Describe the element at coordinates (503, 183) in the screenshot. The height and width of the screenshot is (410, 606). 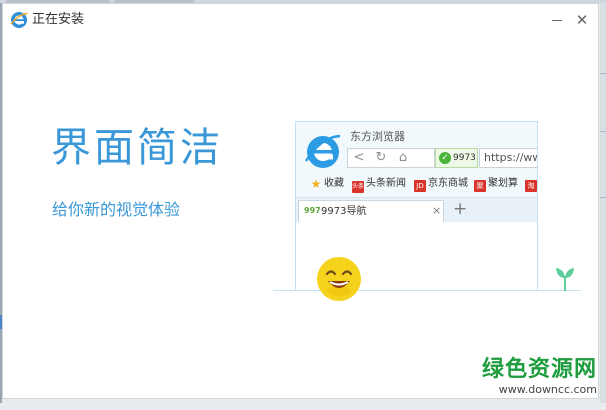
I see `bookmark-label: 聚划算` at that location.